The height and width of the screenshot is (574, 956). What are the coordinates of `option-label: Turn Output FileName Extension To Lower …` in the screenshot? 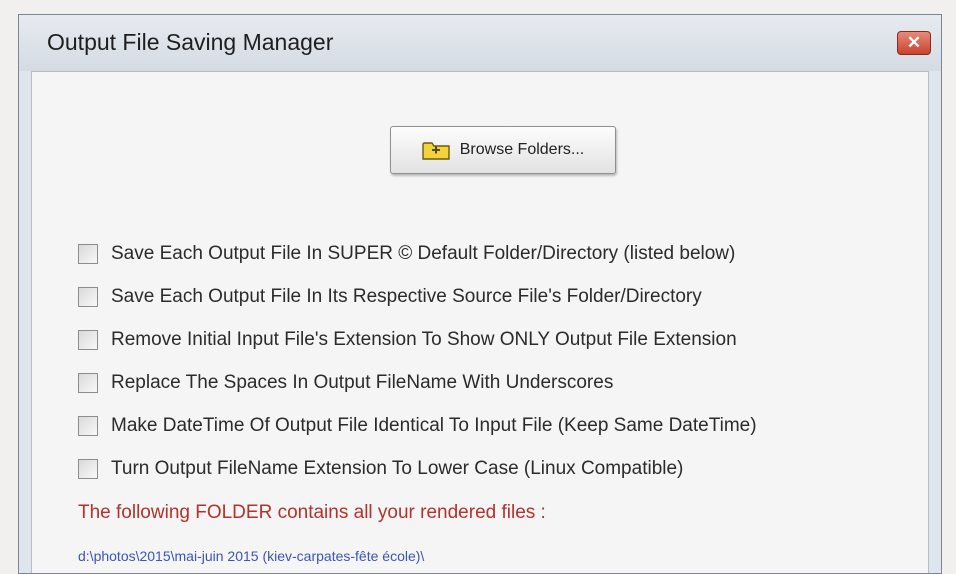 It's located at (397, 468).